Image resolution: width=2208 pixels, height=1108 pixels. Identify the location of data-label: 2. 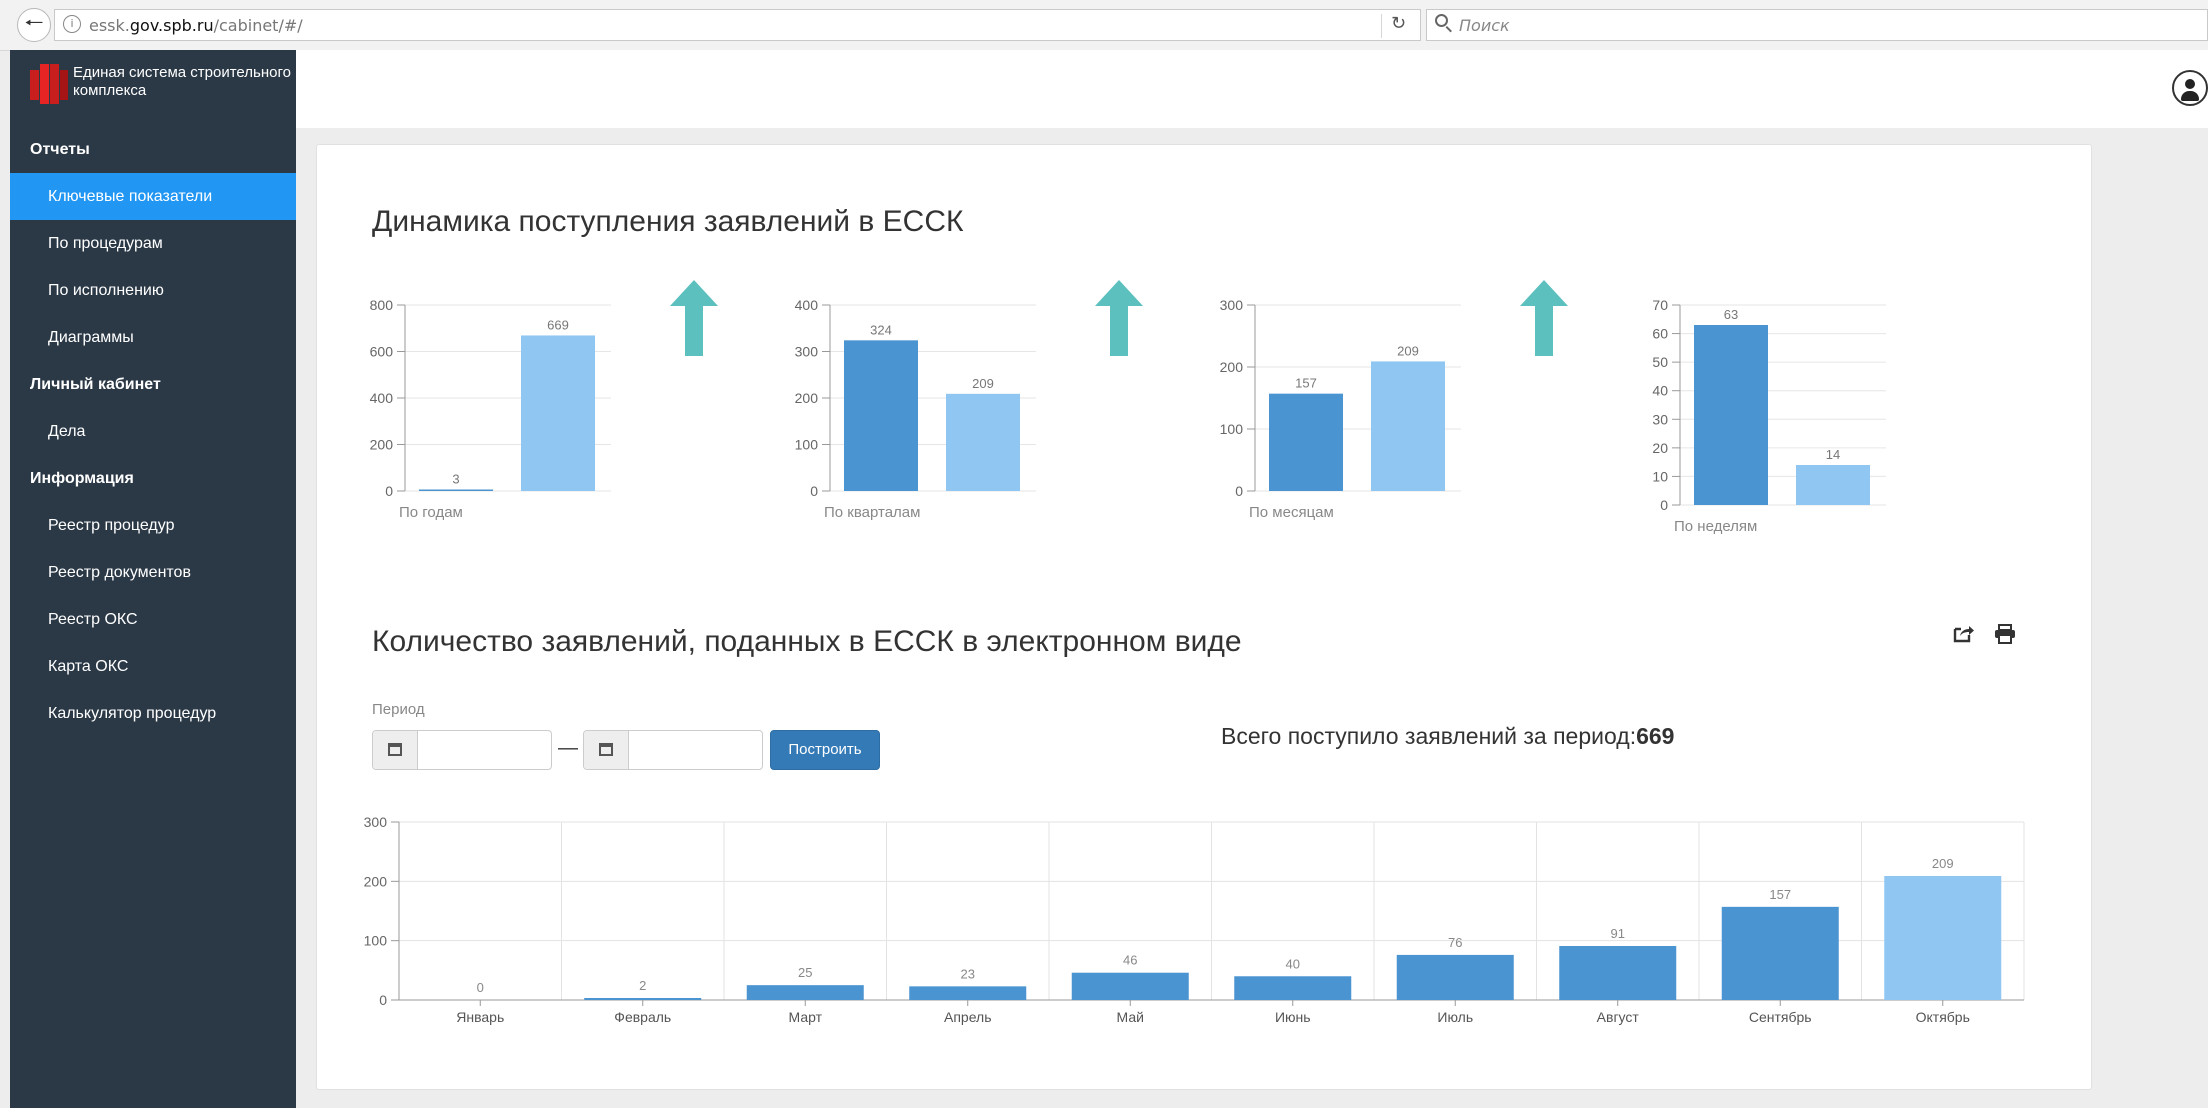
(642, 985).